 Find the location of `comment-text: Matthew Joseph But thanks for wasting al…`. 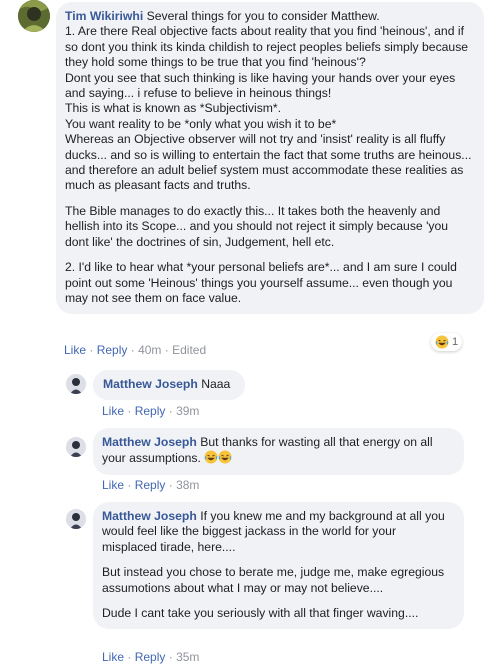

comment-text: Matthew Joseph But thanks for wasting al… is located at coordinates (267, 450).